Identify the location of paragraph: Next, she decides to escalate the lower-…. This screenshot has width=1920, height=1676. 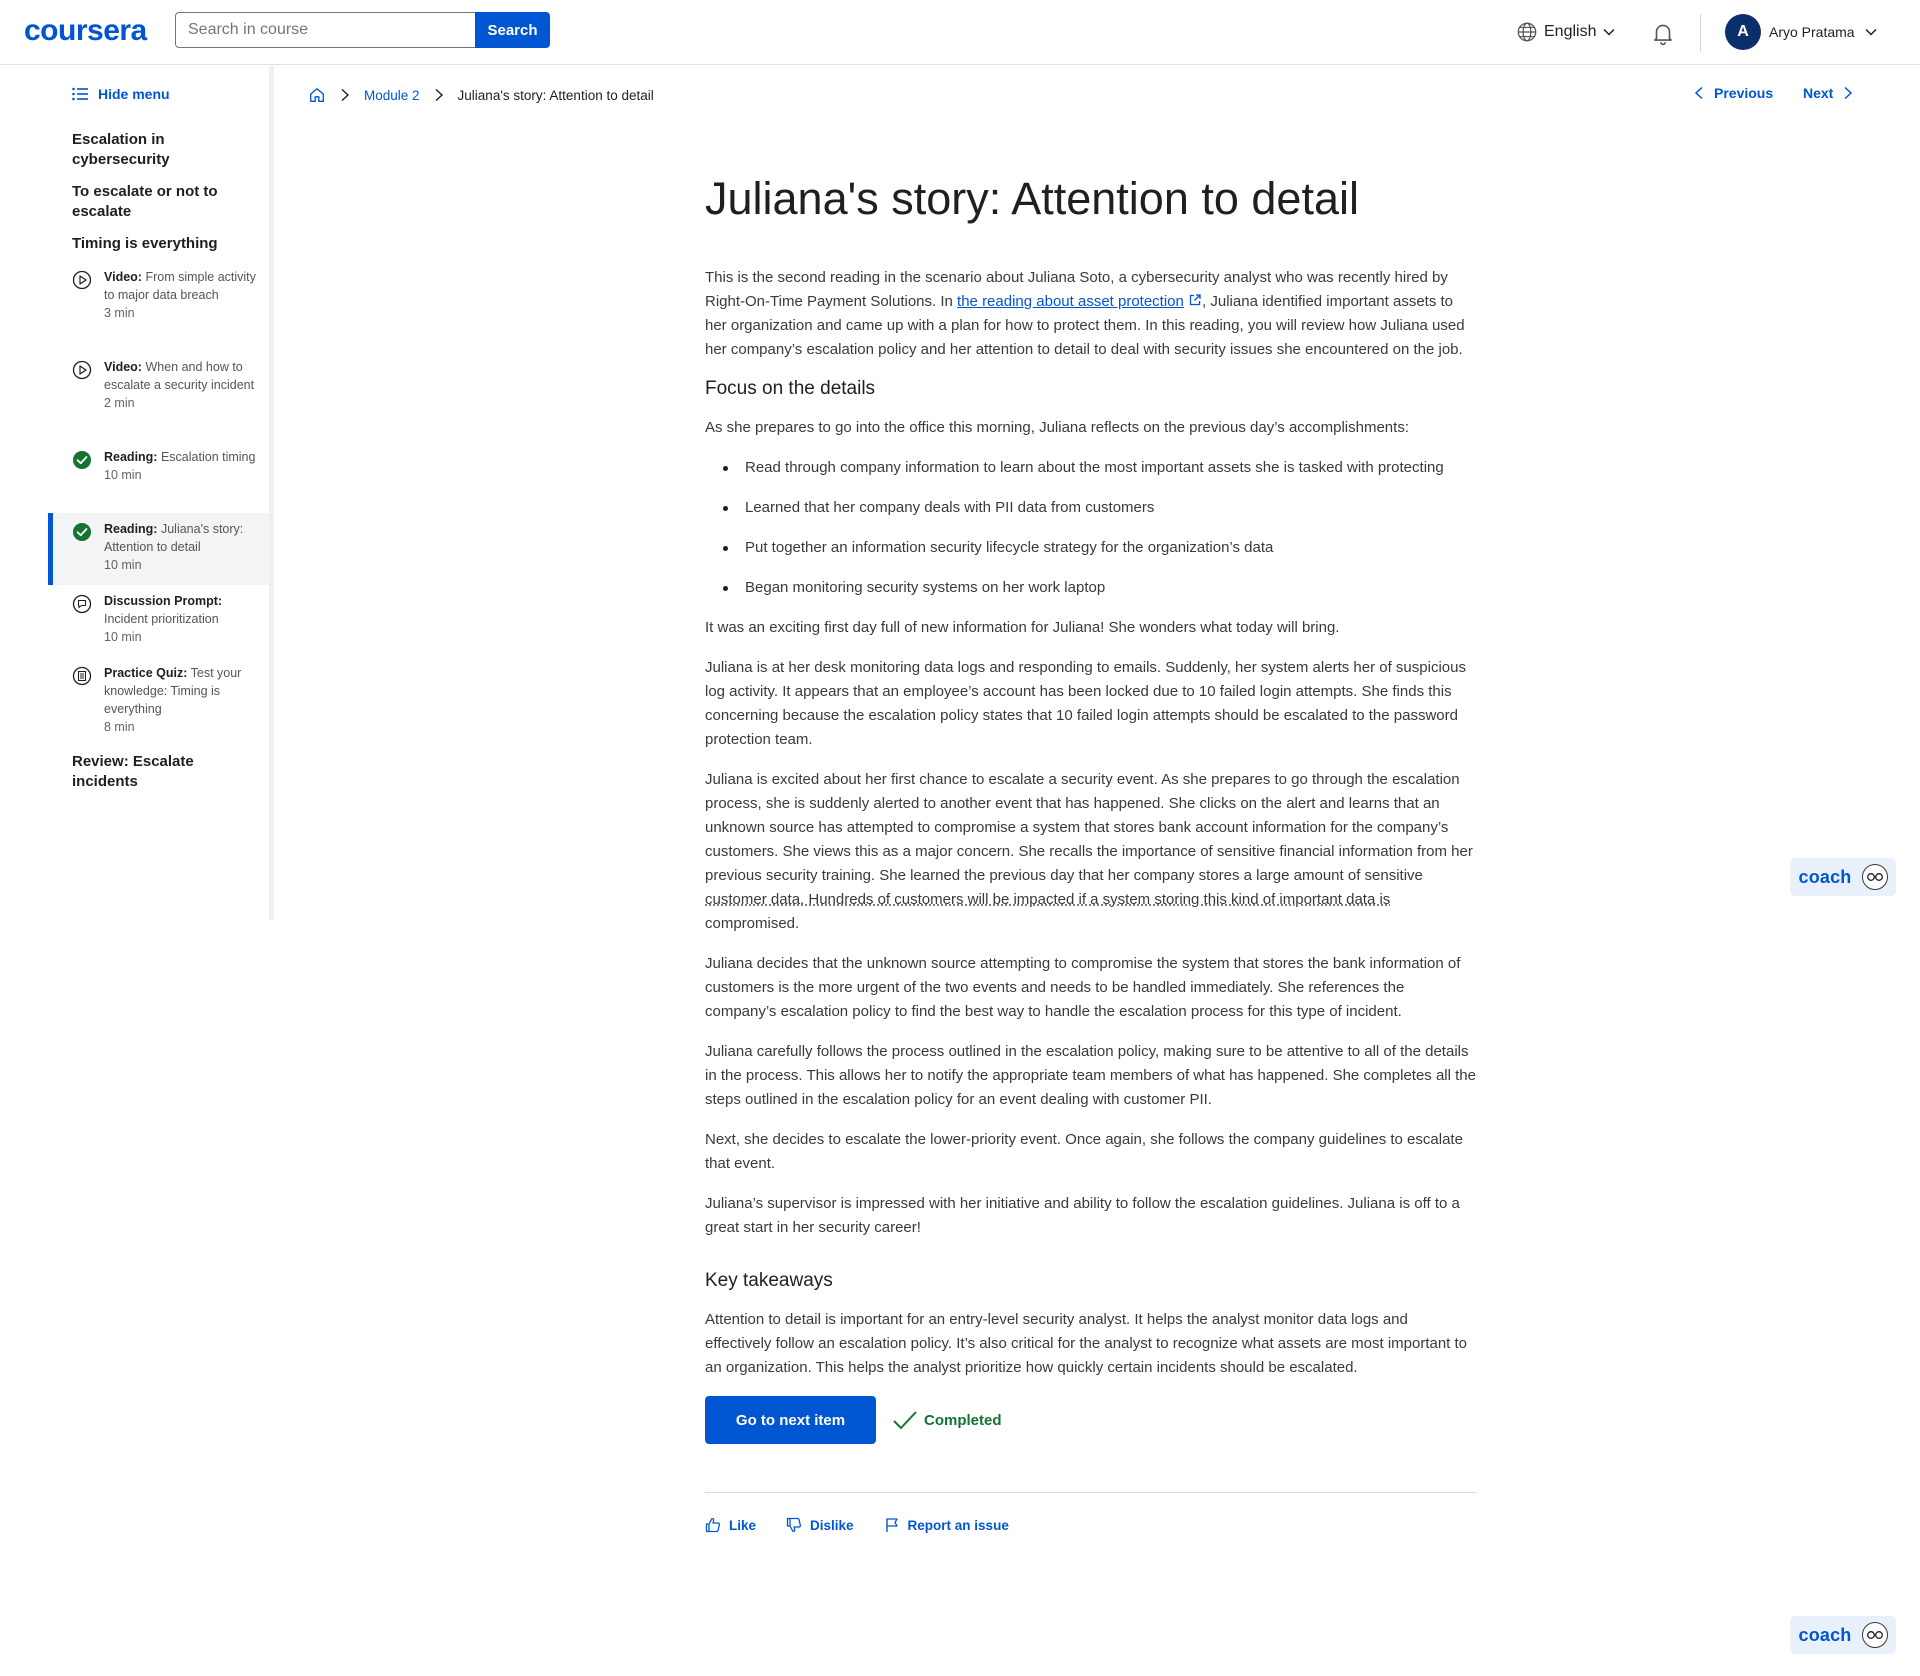
(1084, 1151).